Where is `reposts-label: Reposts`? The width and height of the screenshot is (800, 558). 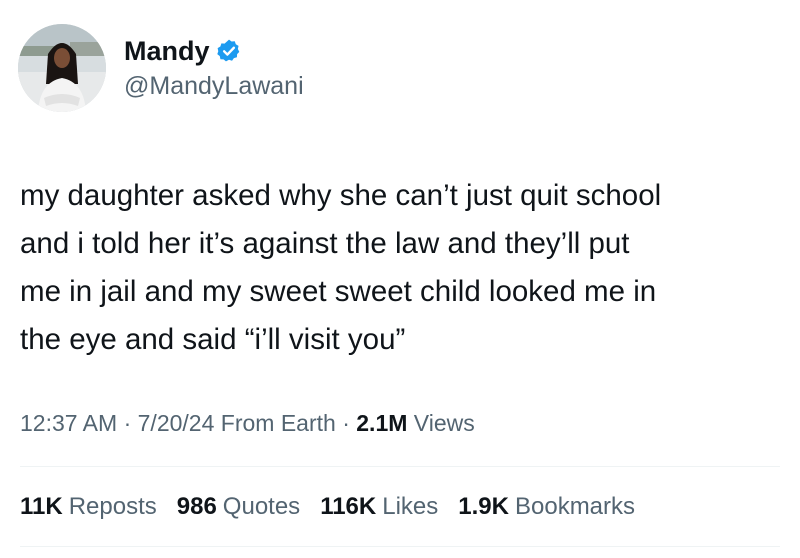
reposts-label: Reposts is located at coordinates (112, 506).